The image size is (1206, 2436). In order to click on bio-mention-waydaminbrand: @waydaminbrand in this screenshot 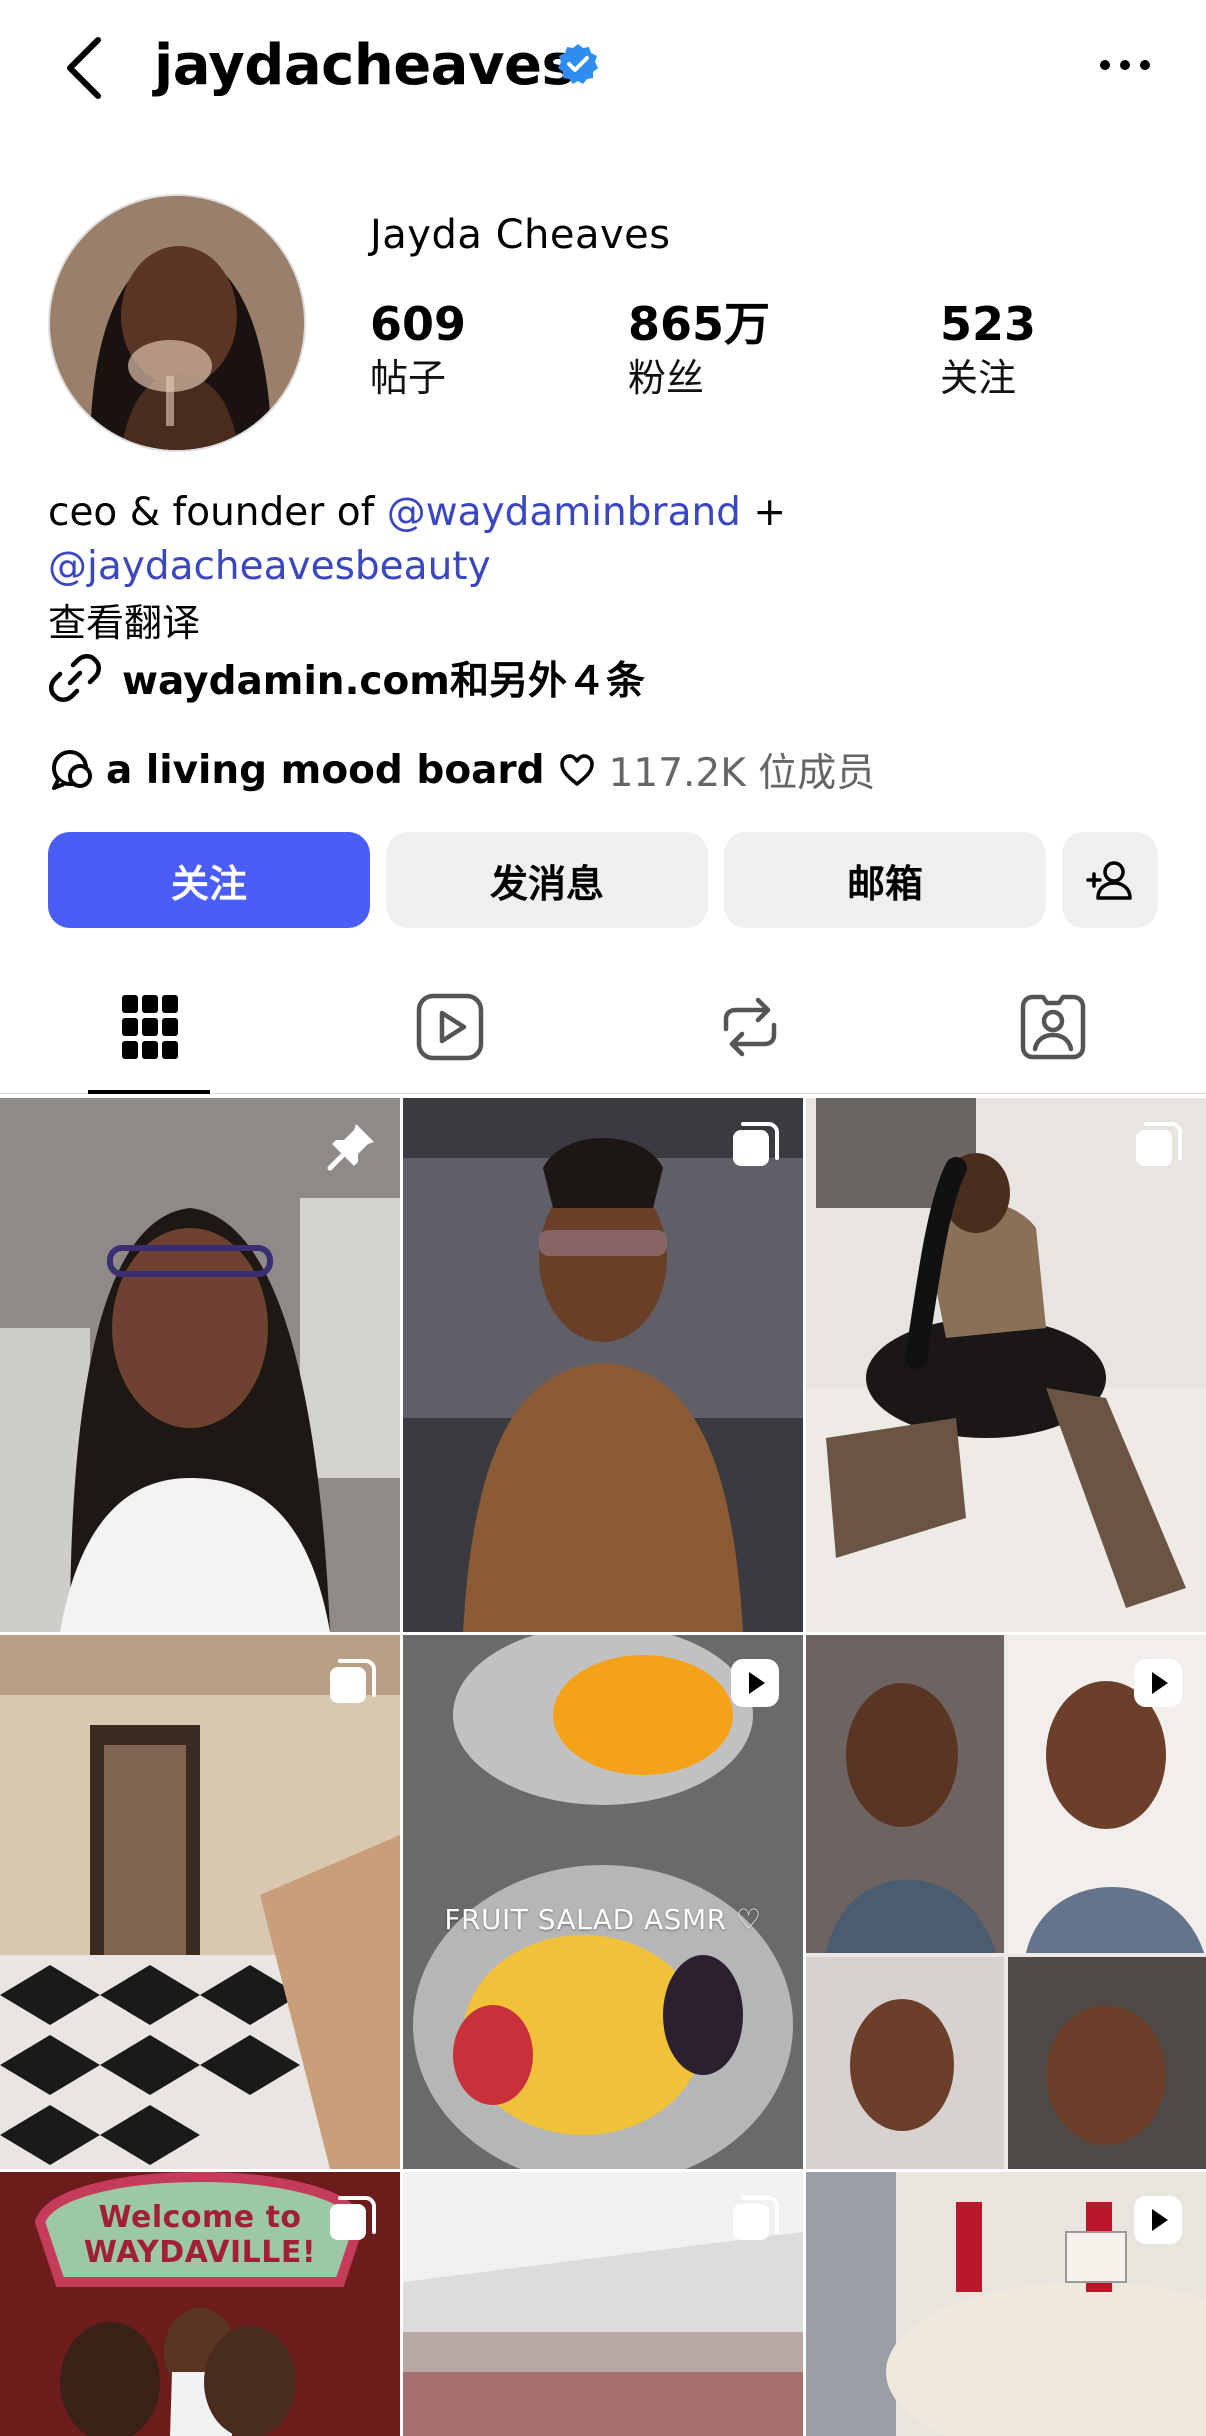, I will do `click(564, 512)`.